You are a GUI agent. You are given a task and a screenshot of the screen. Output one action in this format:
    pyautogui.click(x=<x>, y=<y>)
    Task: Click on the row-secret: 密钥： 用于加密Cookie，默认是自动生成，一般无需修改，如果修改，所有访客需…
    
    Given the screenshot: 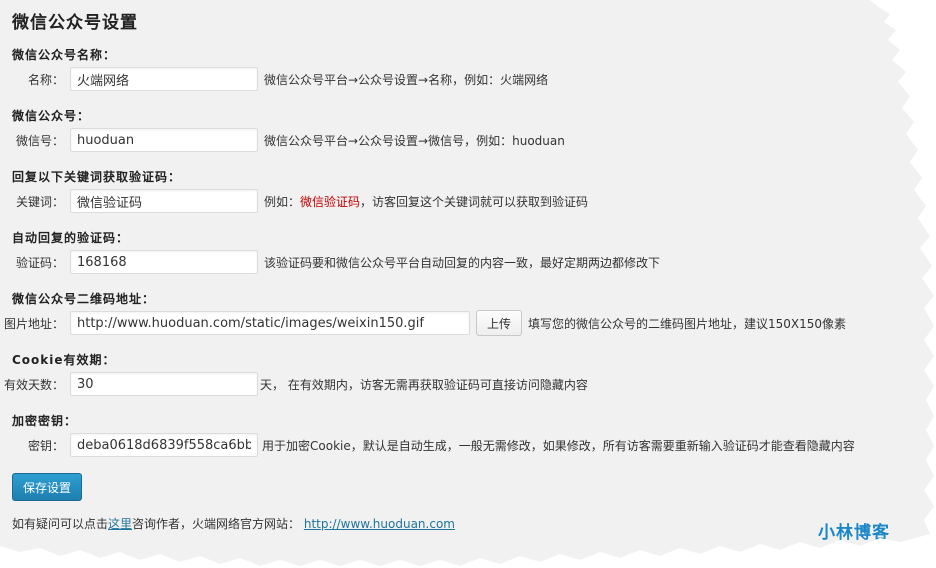 What is the action you would take?
    pyautogui.click(x=427, y=445)
    